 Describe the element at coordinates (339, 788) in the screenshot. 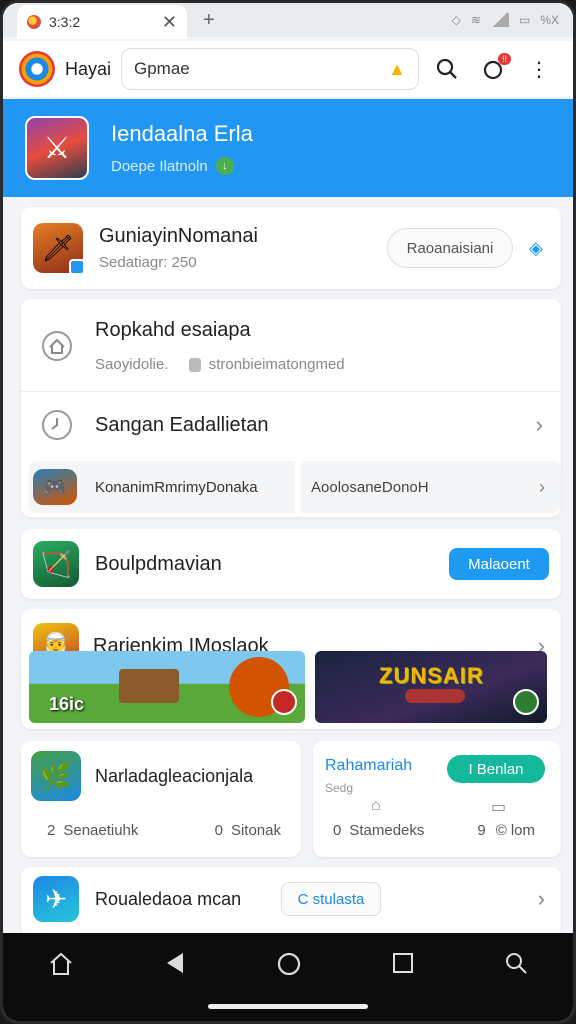

I see `card-subtitle: Sedg` at that location.